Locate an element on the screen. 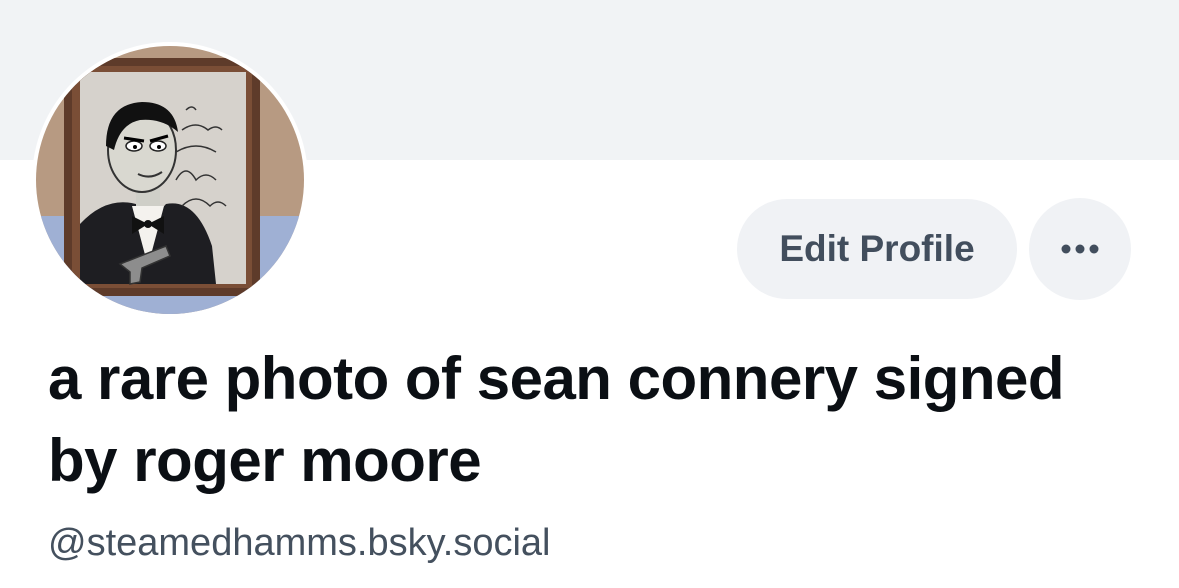 This screenshot has width=1179, height=588. ellipsis-icon is located at coordinates (1080, 249).